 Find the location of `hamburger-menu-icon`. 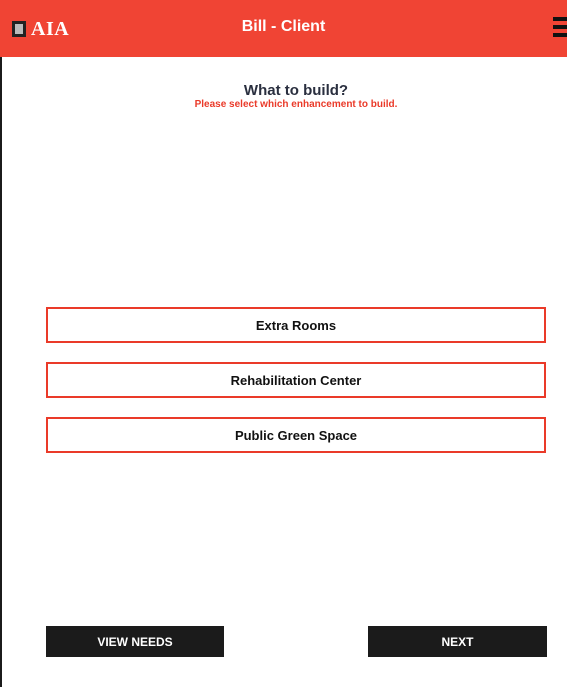

hamburger-menu-icon is located at coordinates (560, 27).